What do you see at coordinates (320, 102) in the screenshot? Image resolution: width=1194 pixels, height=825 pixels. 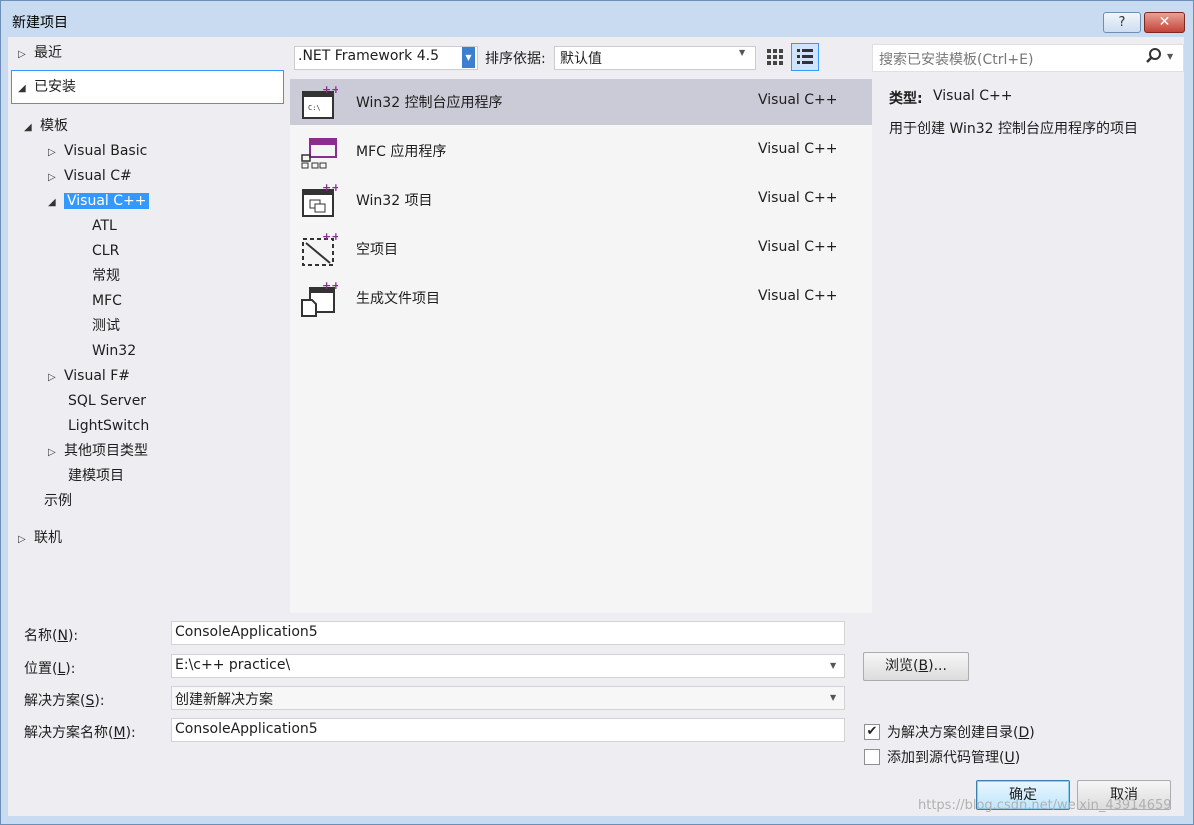 I see `console-app-icon: C:\ ++` at bounding box center [320, 102].